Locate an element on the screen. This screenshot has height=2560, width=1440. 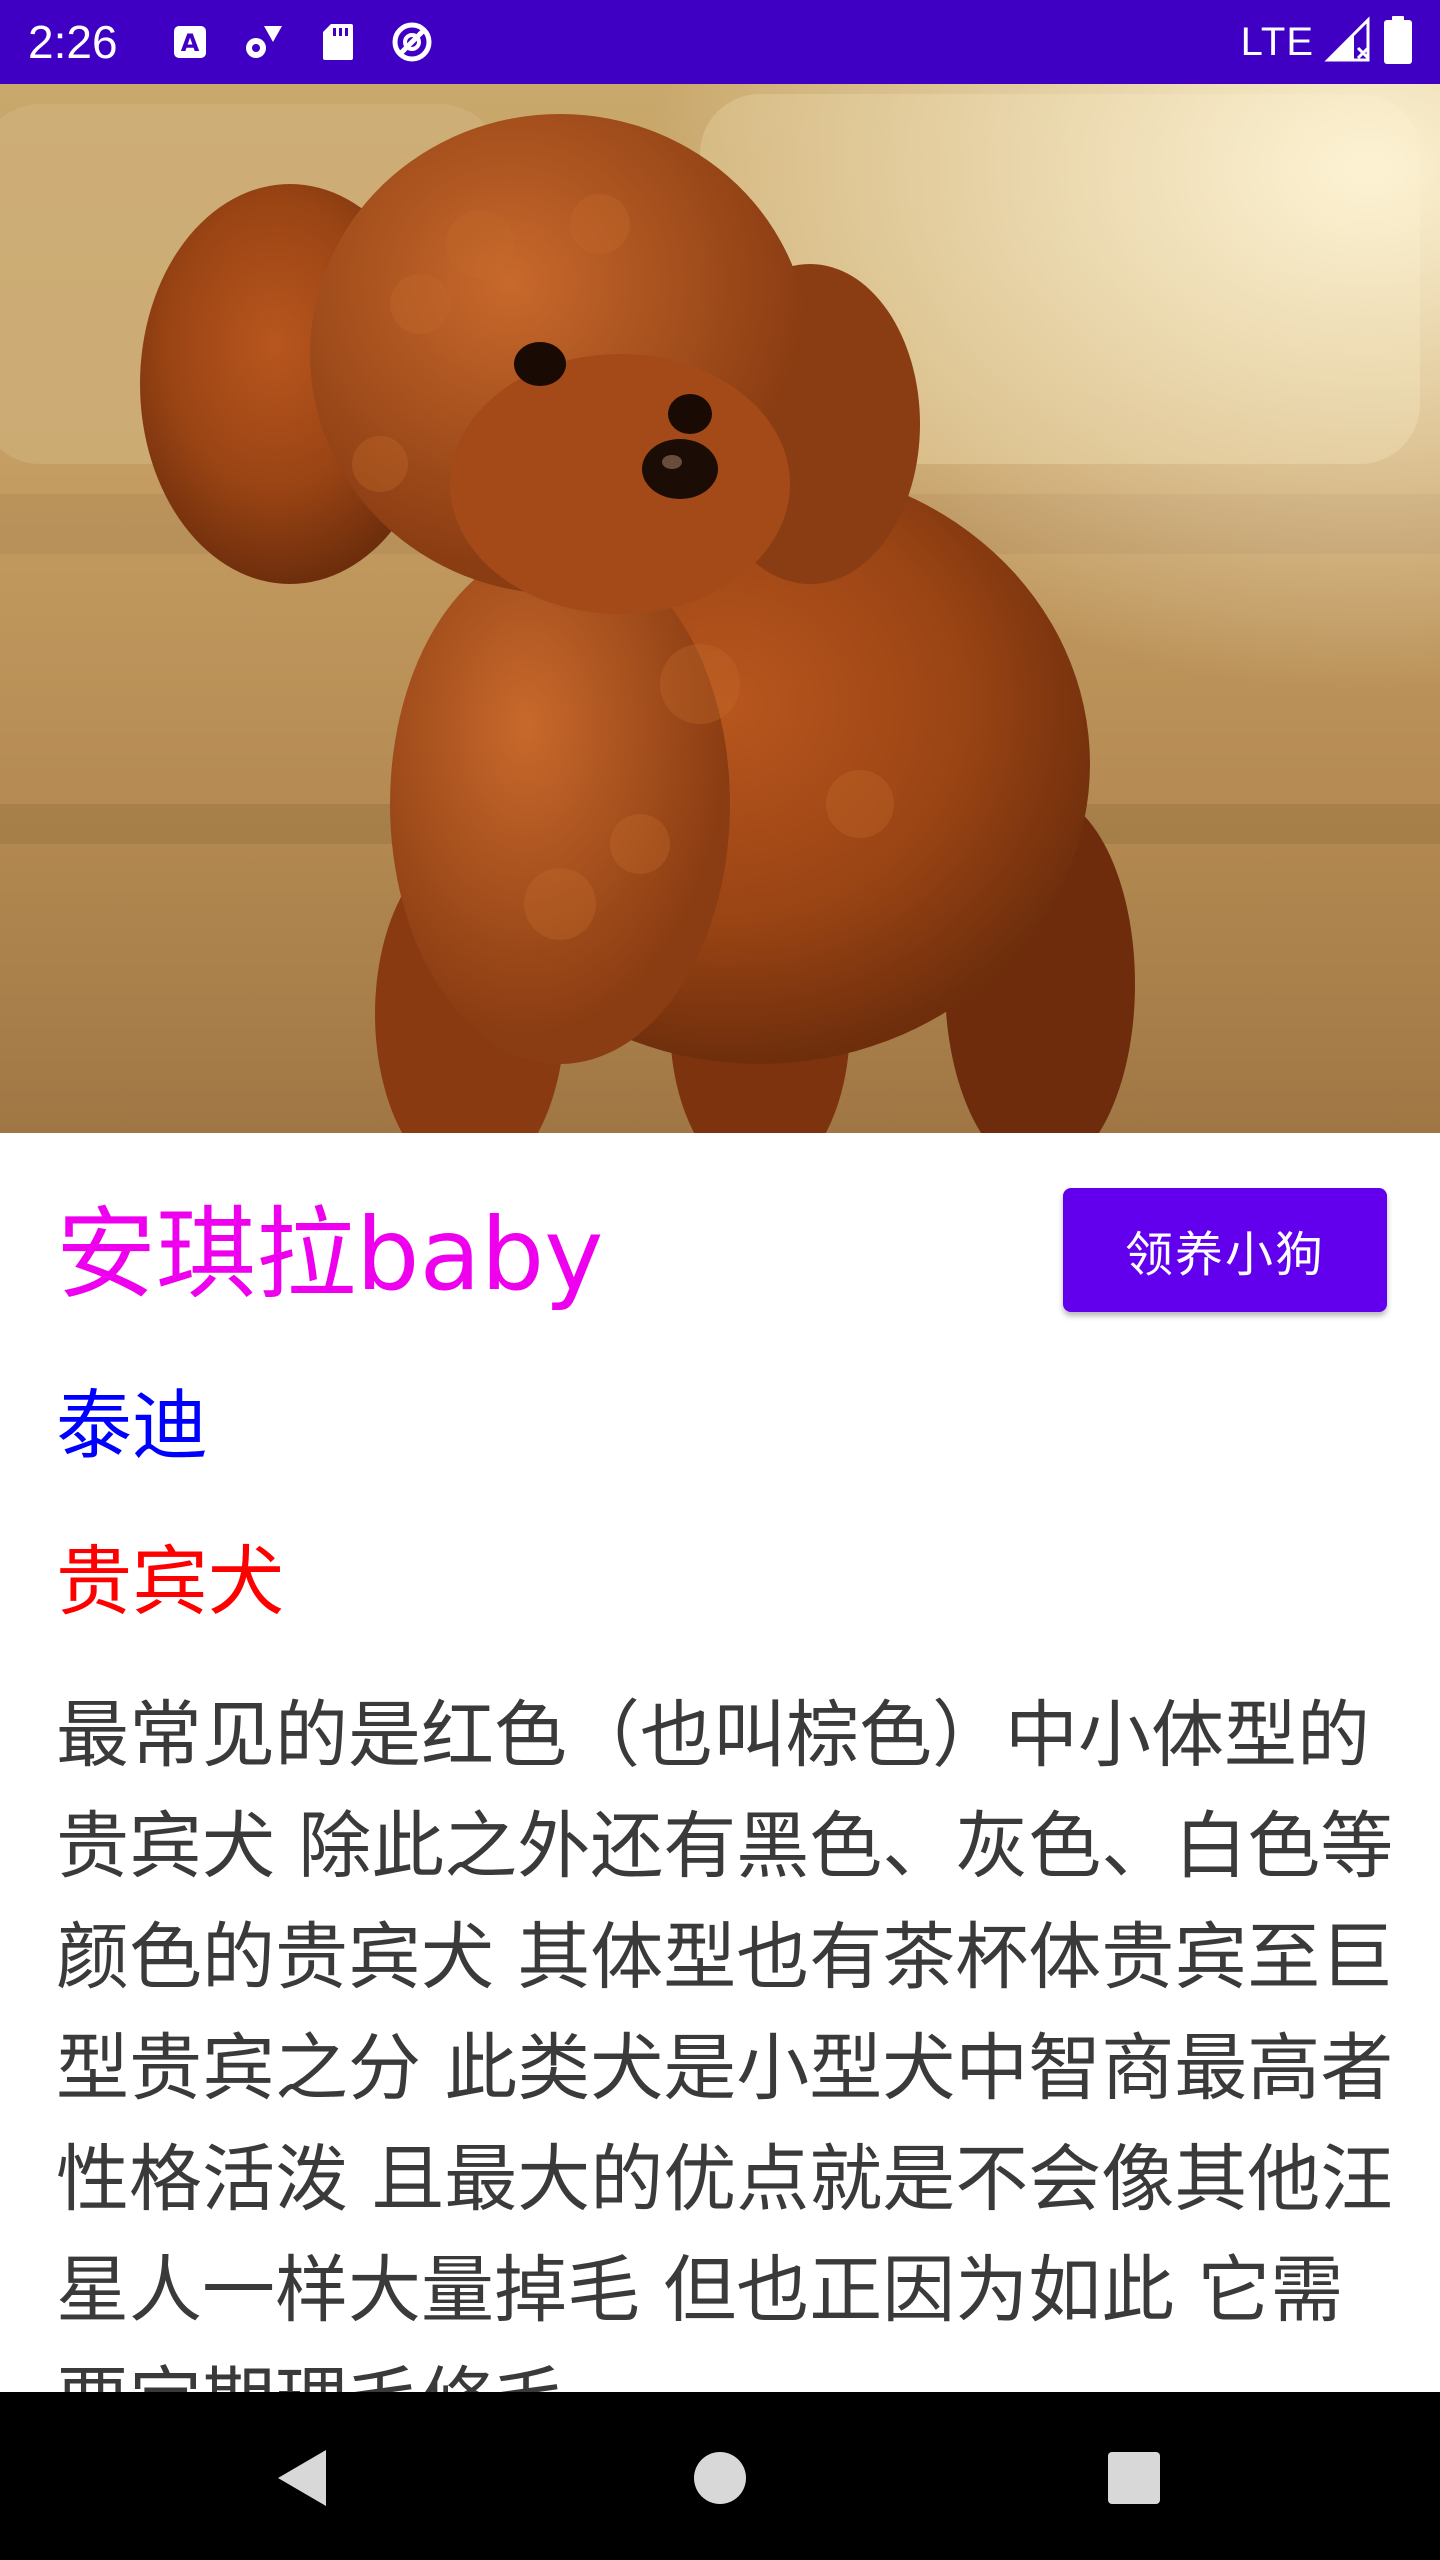
navigation-bar is located at coordinates (720, 2476).